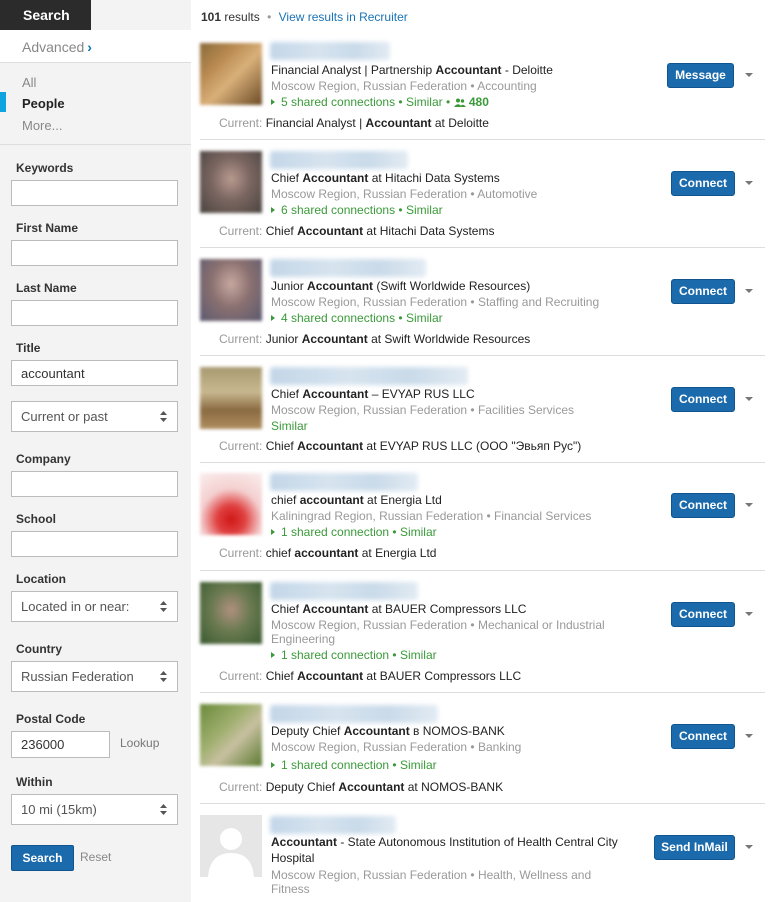 The height and width of the screenshot is (902, 771). I want to click on title-input, so click(94, 373).